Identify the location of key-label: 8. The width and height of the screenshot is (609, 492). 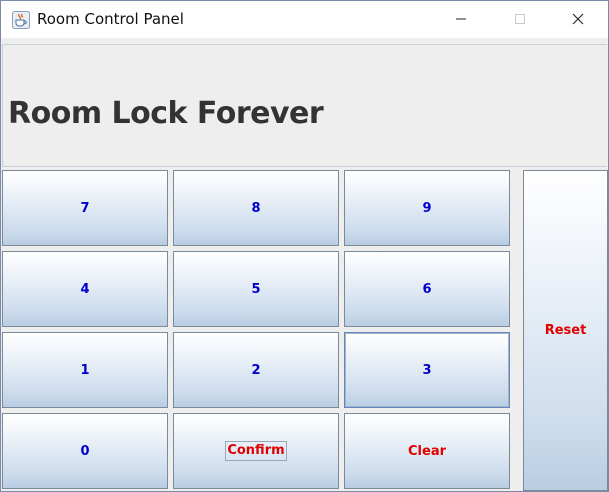
(256, 208).